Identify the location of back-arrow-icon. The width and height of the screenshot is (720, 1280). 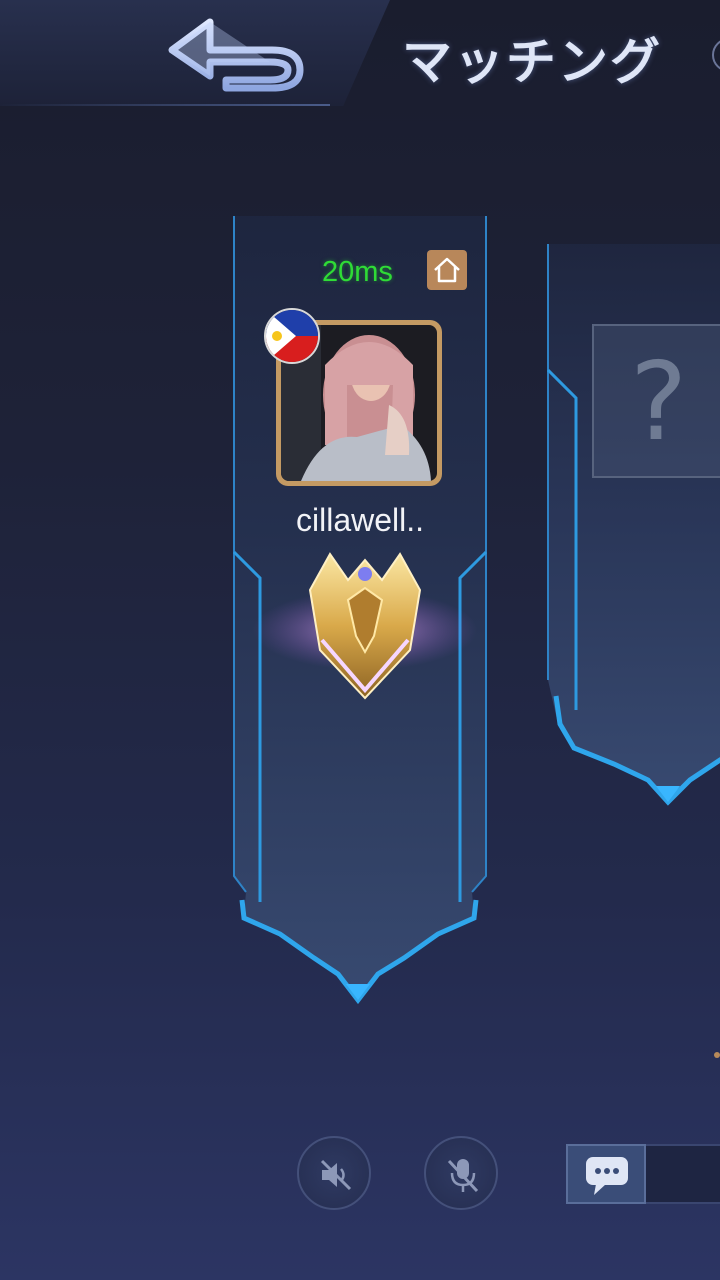
(236, 55).